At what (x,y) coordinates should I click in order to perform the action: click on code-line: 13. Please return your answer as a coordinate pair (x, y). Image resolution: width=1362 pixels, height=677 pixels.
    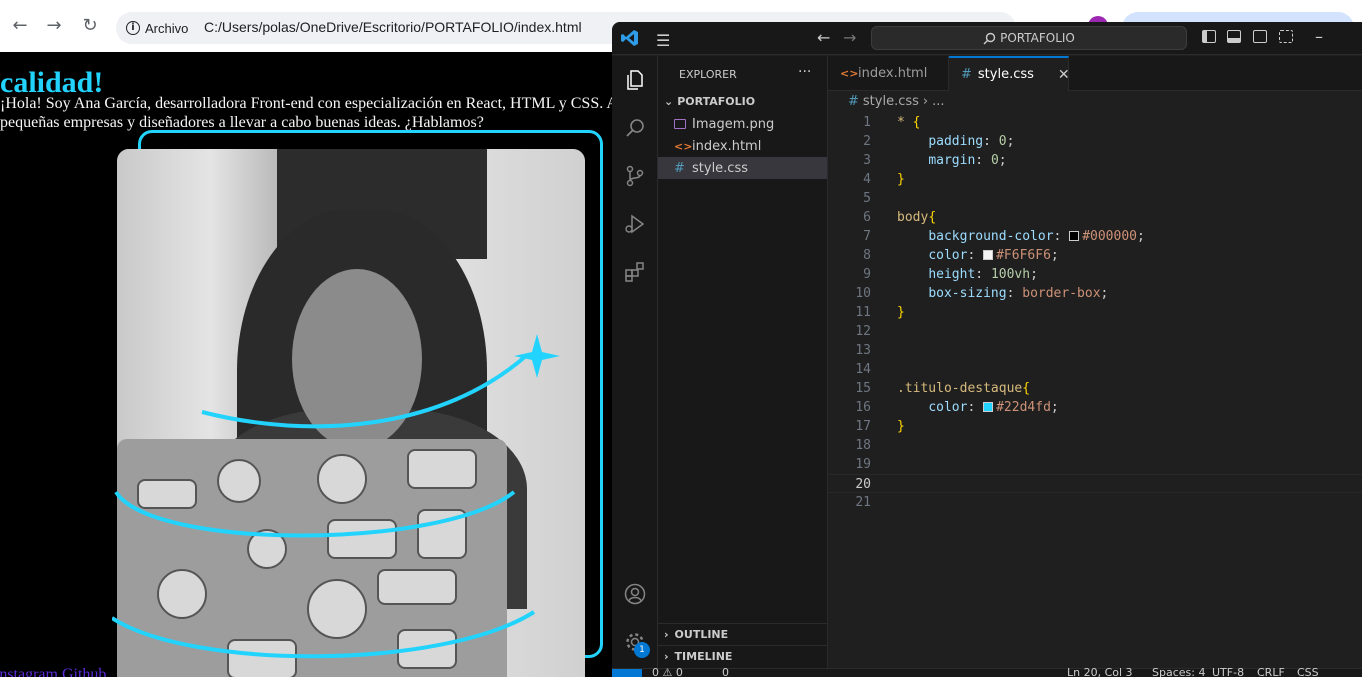
    Looking at the image, I should click on (1095, 350).